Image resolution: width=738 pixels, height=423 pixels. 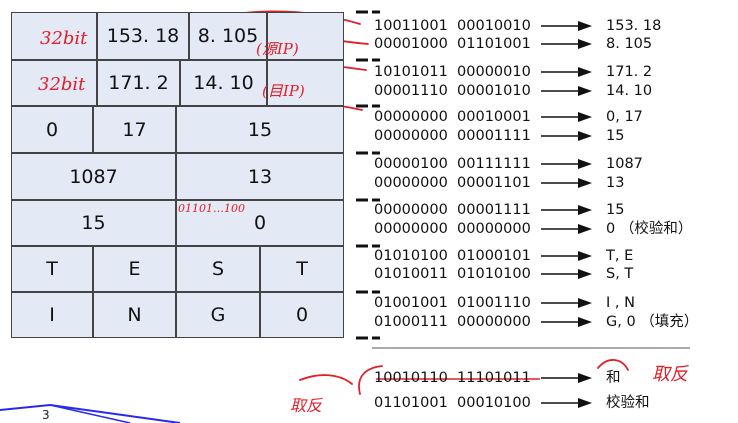 What do you see at coordinates (452, 44) in the screenshot?
I see `bit-row: 00001000 01101001` at bounding box center [452, 44].